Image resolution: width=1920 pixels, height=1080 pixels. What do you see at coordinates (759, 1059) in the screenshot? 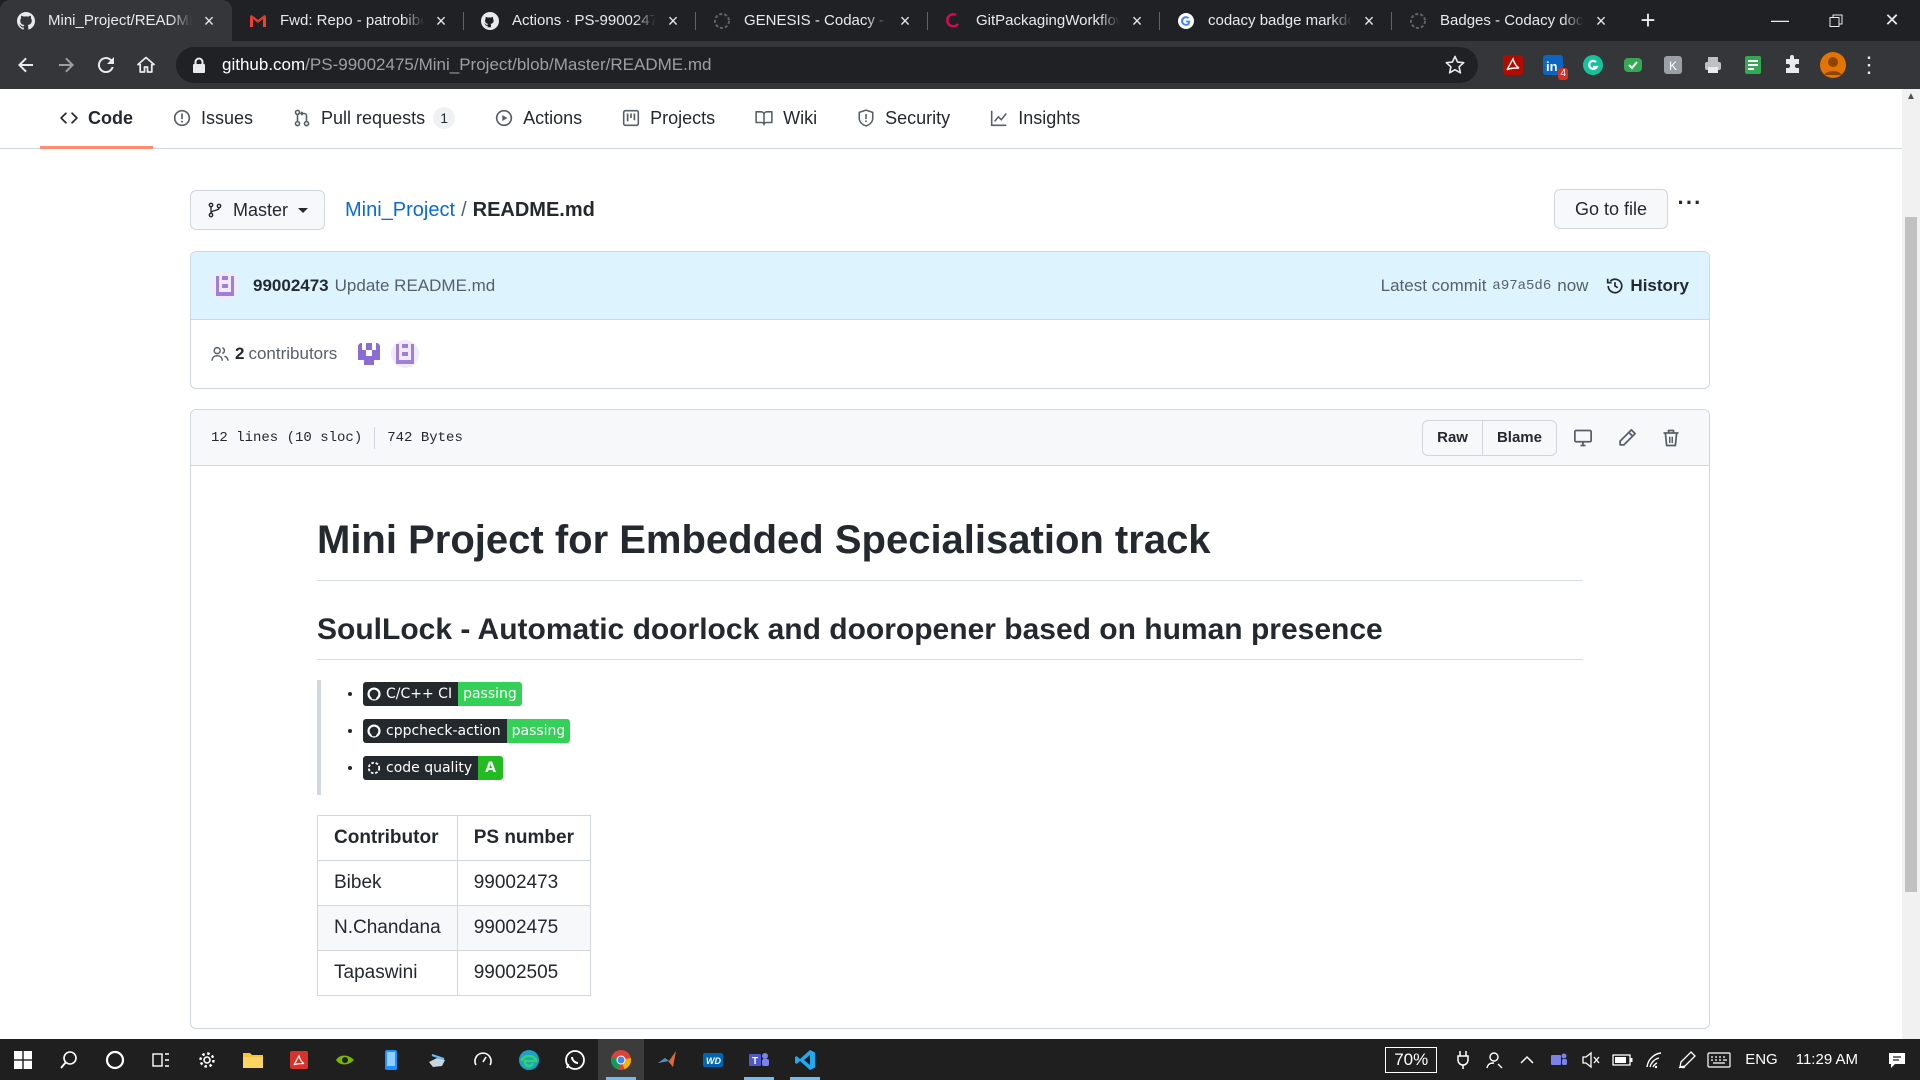
I see `teams-icon: T` at bounding box center [759, 1059].